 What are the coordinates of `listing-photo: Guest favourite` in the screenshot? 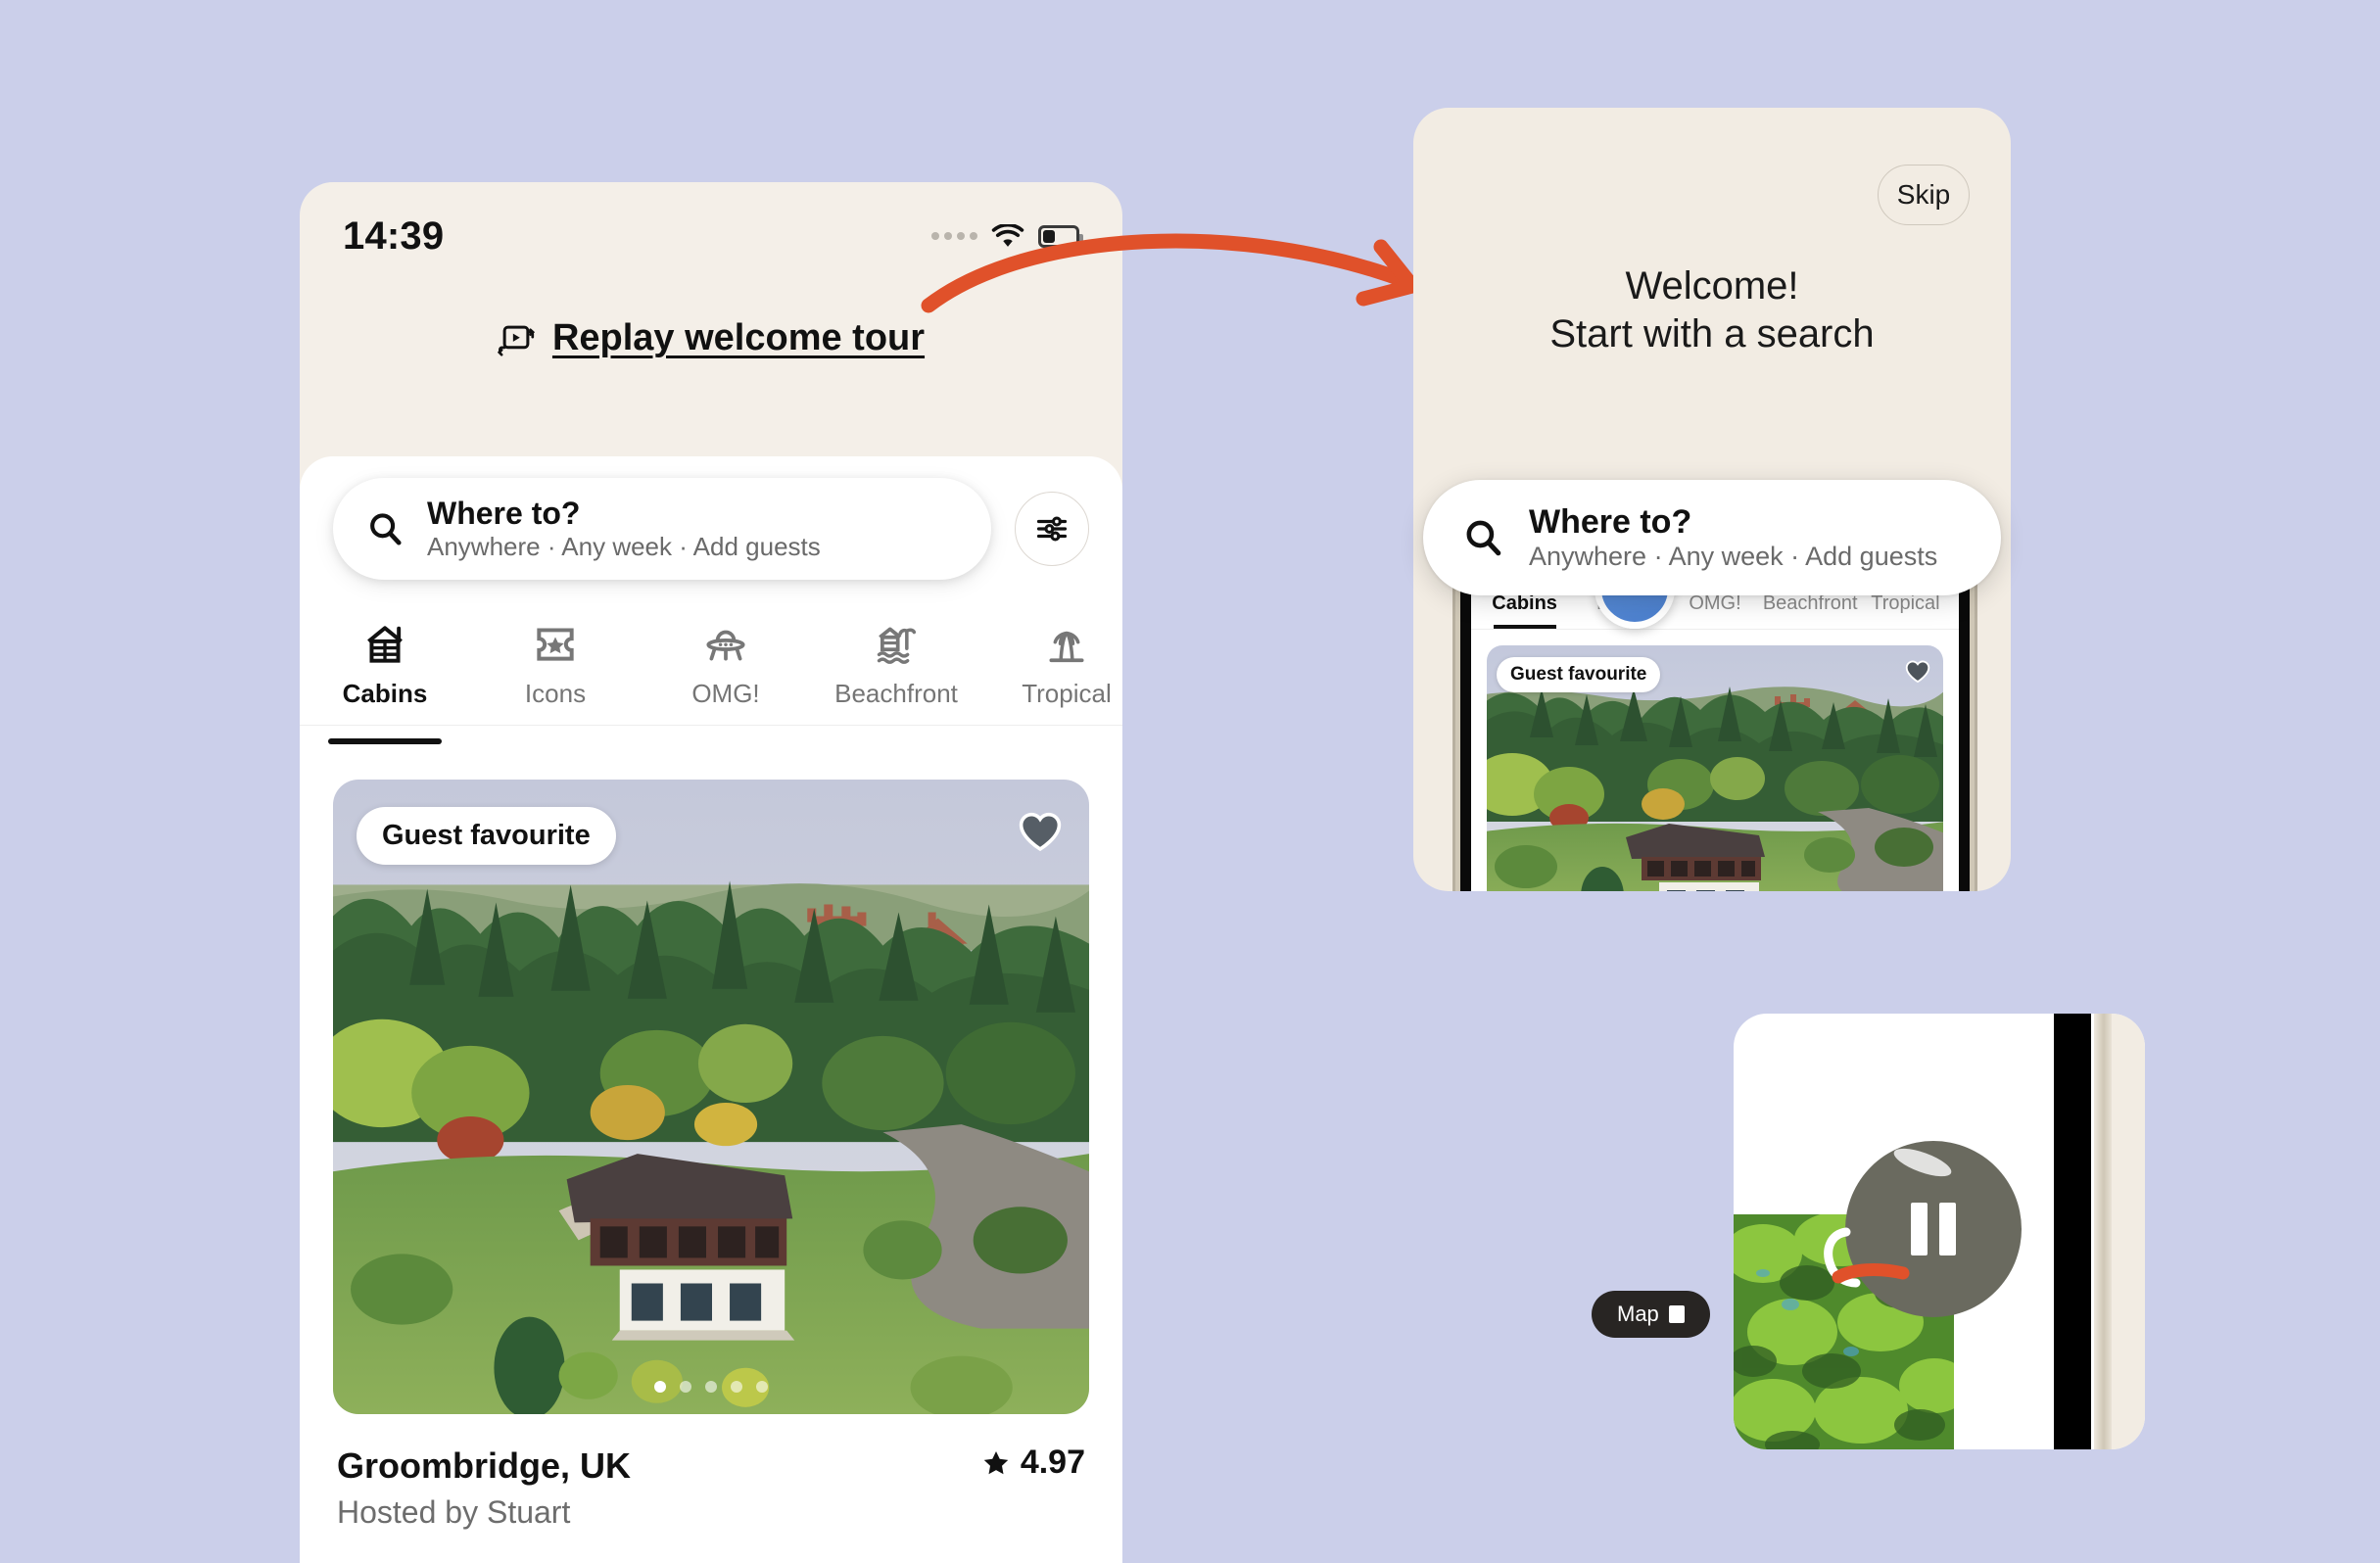 It's located at (711, 1097).